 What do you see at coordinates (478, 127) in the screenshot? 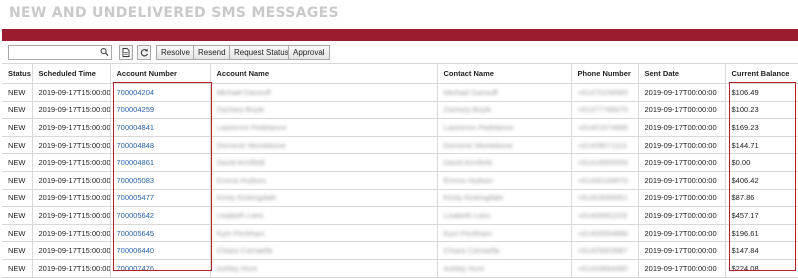
I see `contact-name-cell-text: Lawrence Pedelance` at bounding box center [478, 127].